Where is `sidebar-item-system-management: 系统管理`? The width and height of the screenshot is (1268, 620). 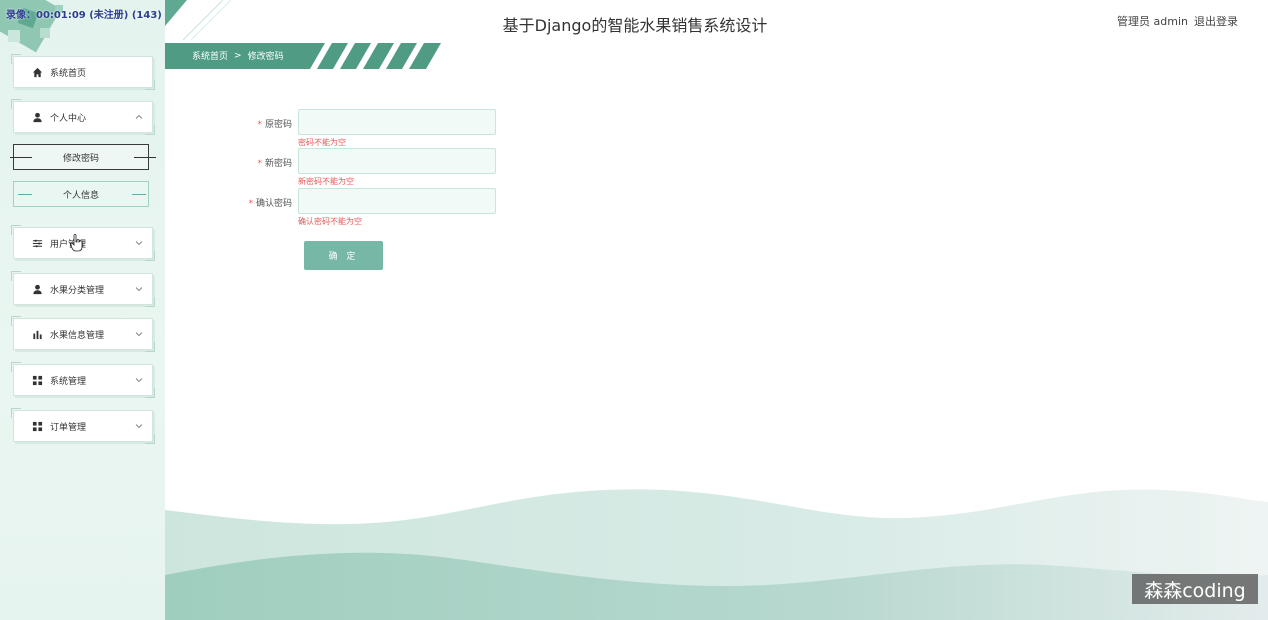
sidebar-item-system-management: 系统管理 is located at coordinates (83, 380).